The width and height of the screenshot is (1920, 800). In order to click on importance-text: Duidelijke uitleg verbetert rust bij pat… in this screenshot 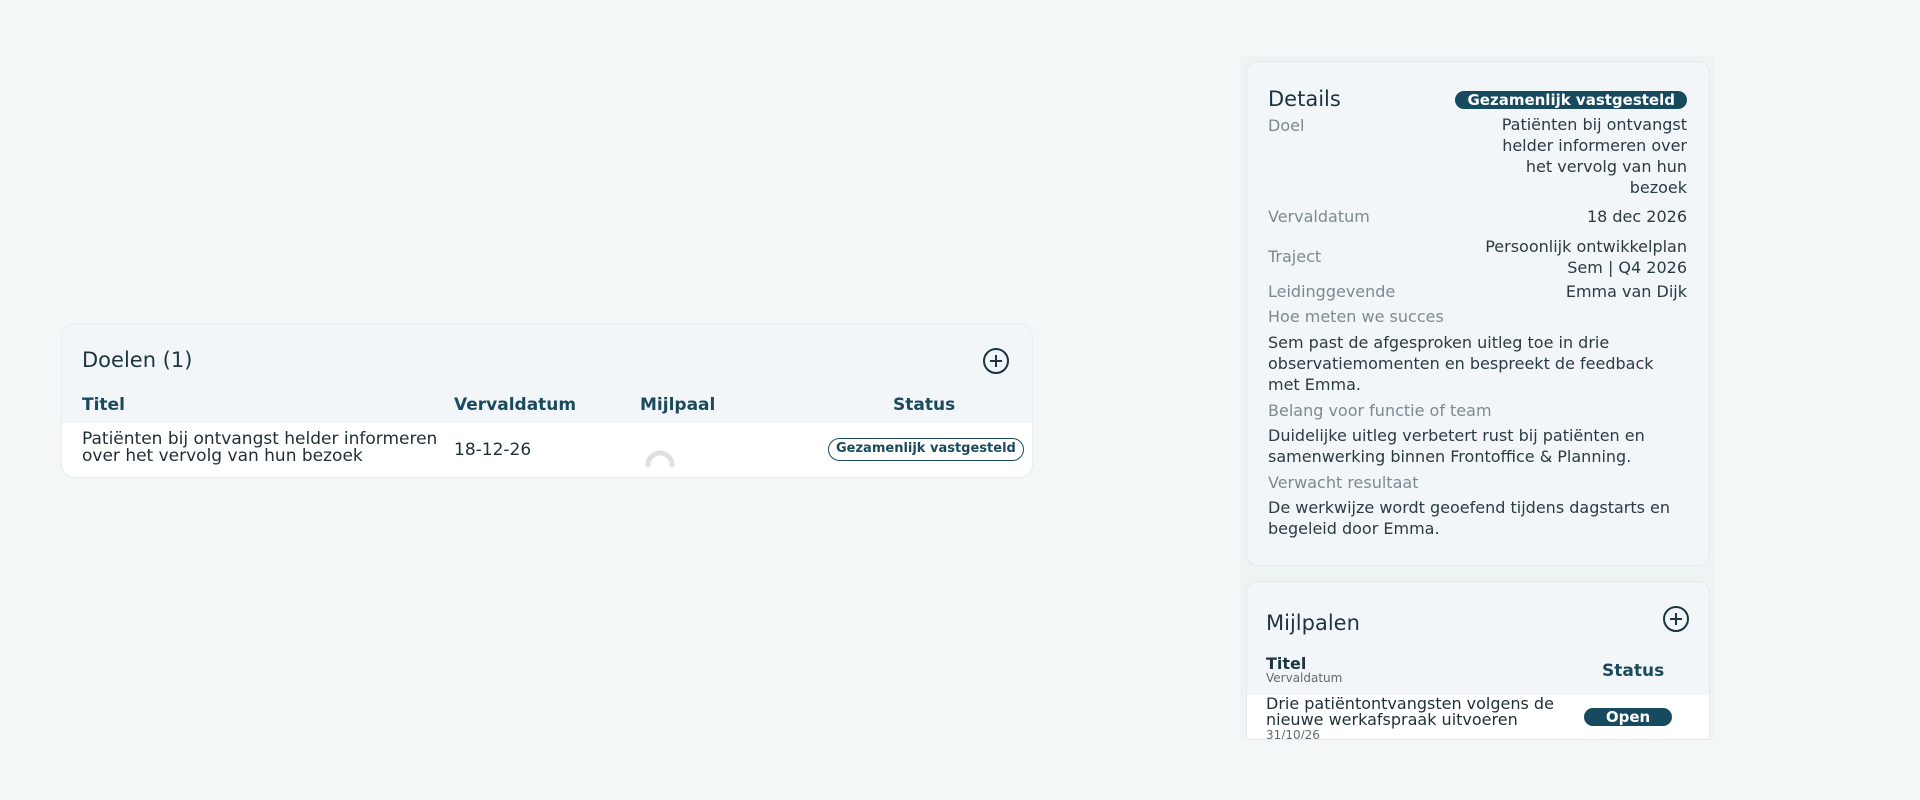, I will do `click(1456, 446)`.